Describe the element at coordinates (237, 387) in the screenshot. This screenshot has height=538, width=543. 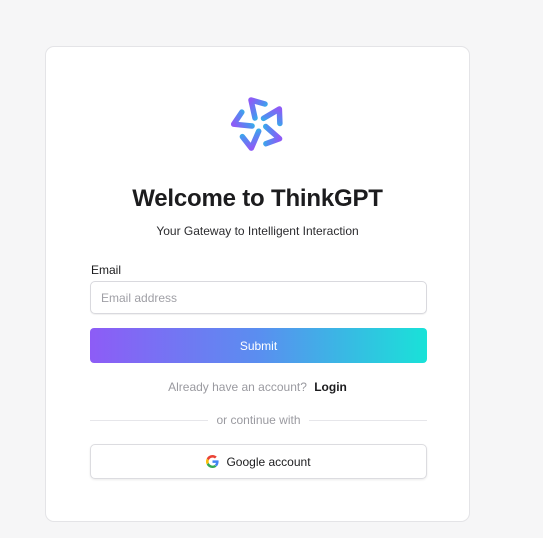
I see `login-prompt-text: Already have an account?` at that location.